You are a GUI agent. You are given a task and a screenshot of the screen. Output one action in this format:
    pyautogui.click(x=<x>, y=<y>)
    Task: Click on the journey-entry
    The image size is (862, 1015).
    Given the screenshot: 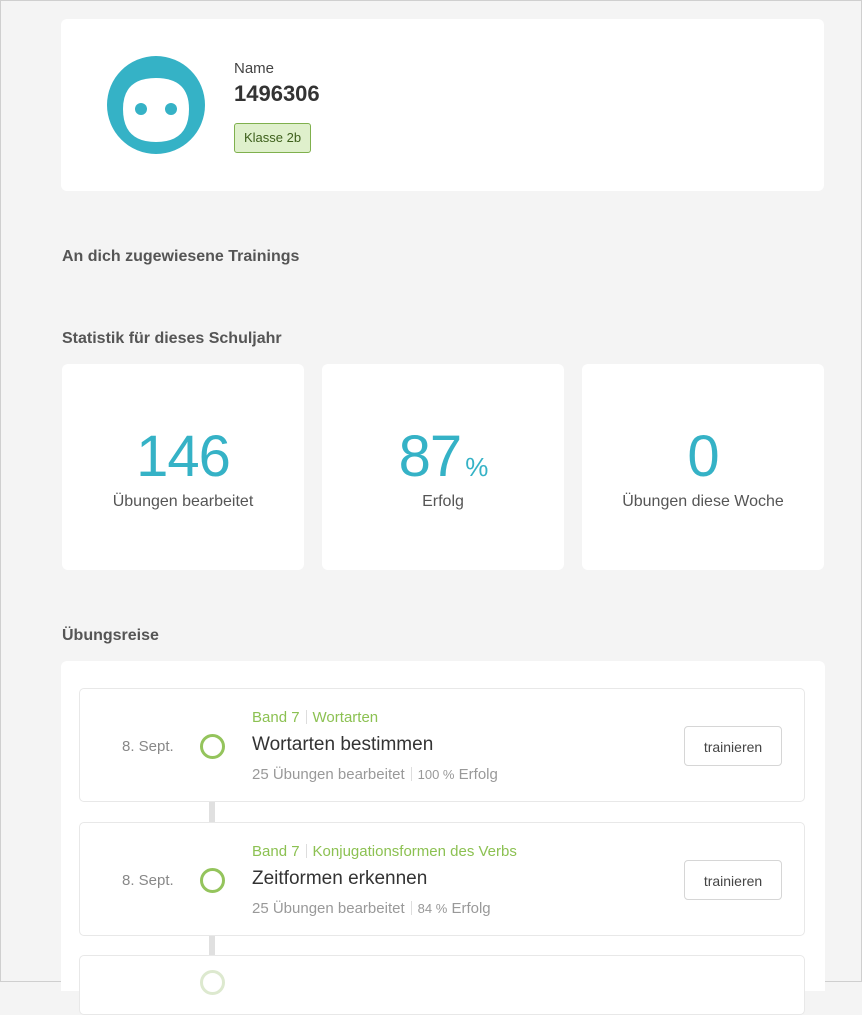 What is the action you would take?
    pyautogui.click(x=442, y=985)
    